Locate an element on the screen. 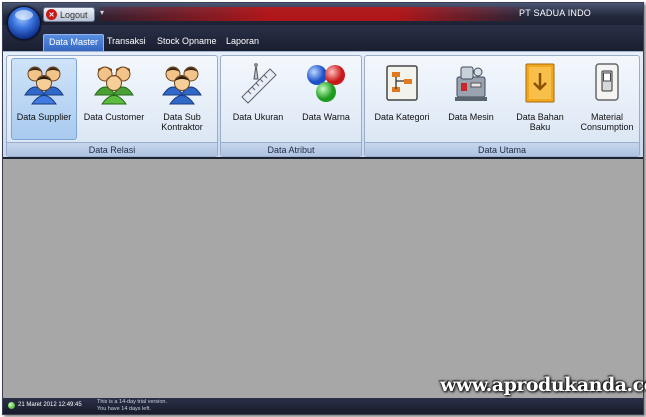 The image size is (646, 417). data-bahan-baku-button: Data Bahan Baku is located at coordinates (540, 99).